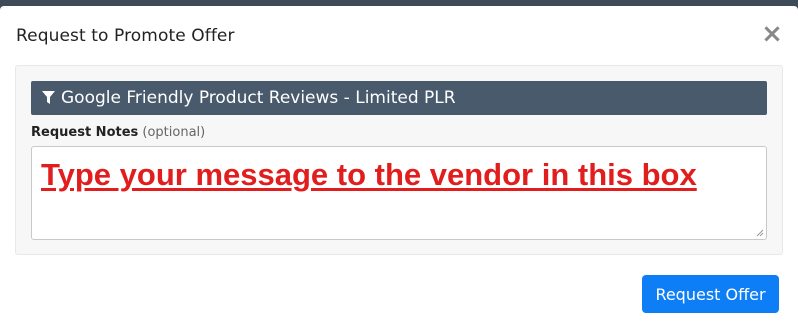 This screenshot has width=798, height=332. I want to click on request-notes-label: Request Notes (optional), so click(118, 132).